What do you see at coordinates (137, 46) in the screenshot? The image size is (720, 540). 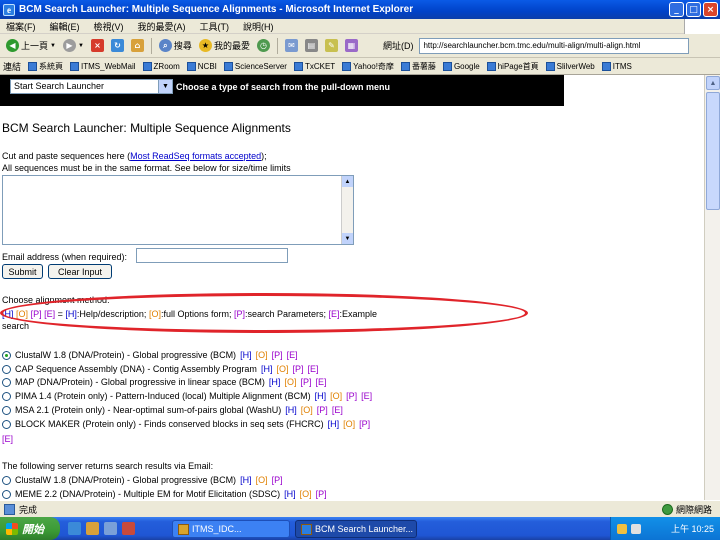 I see `home-button: ⌂` at bounding box center [137, 46].